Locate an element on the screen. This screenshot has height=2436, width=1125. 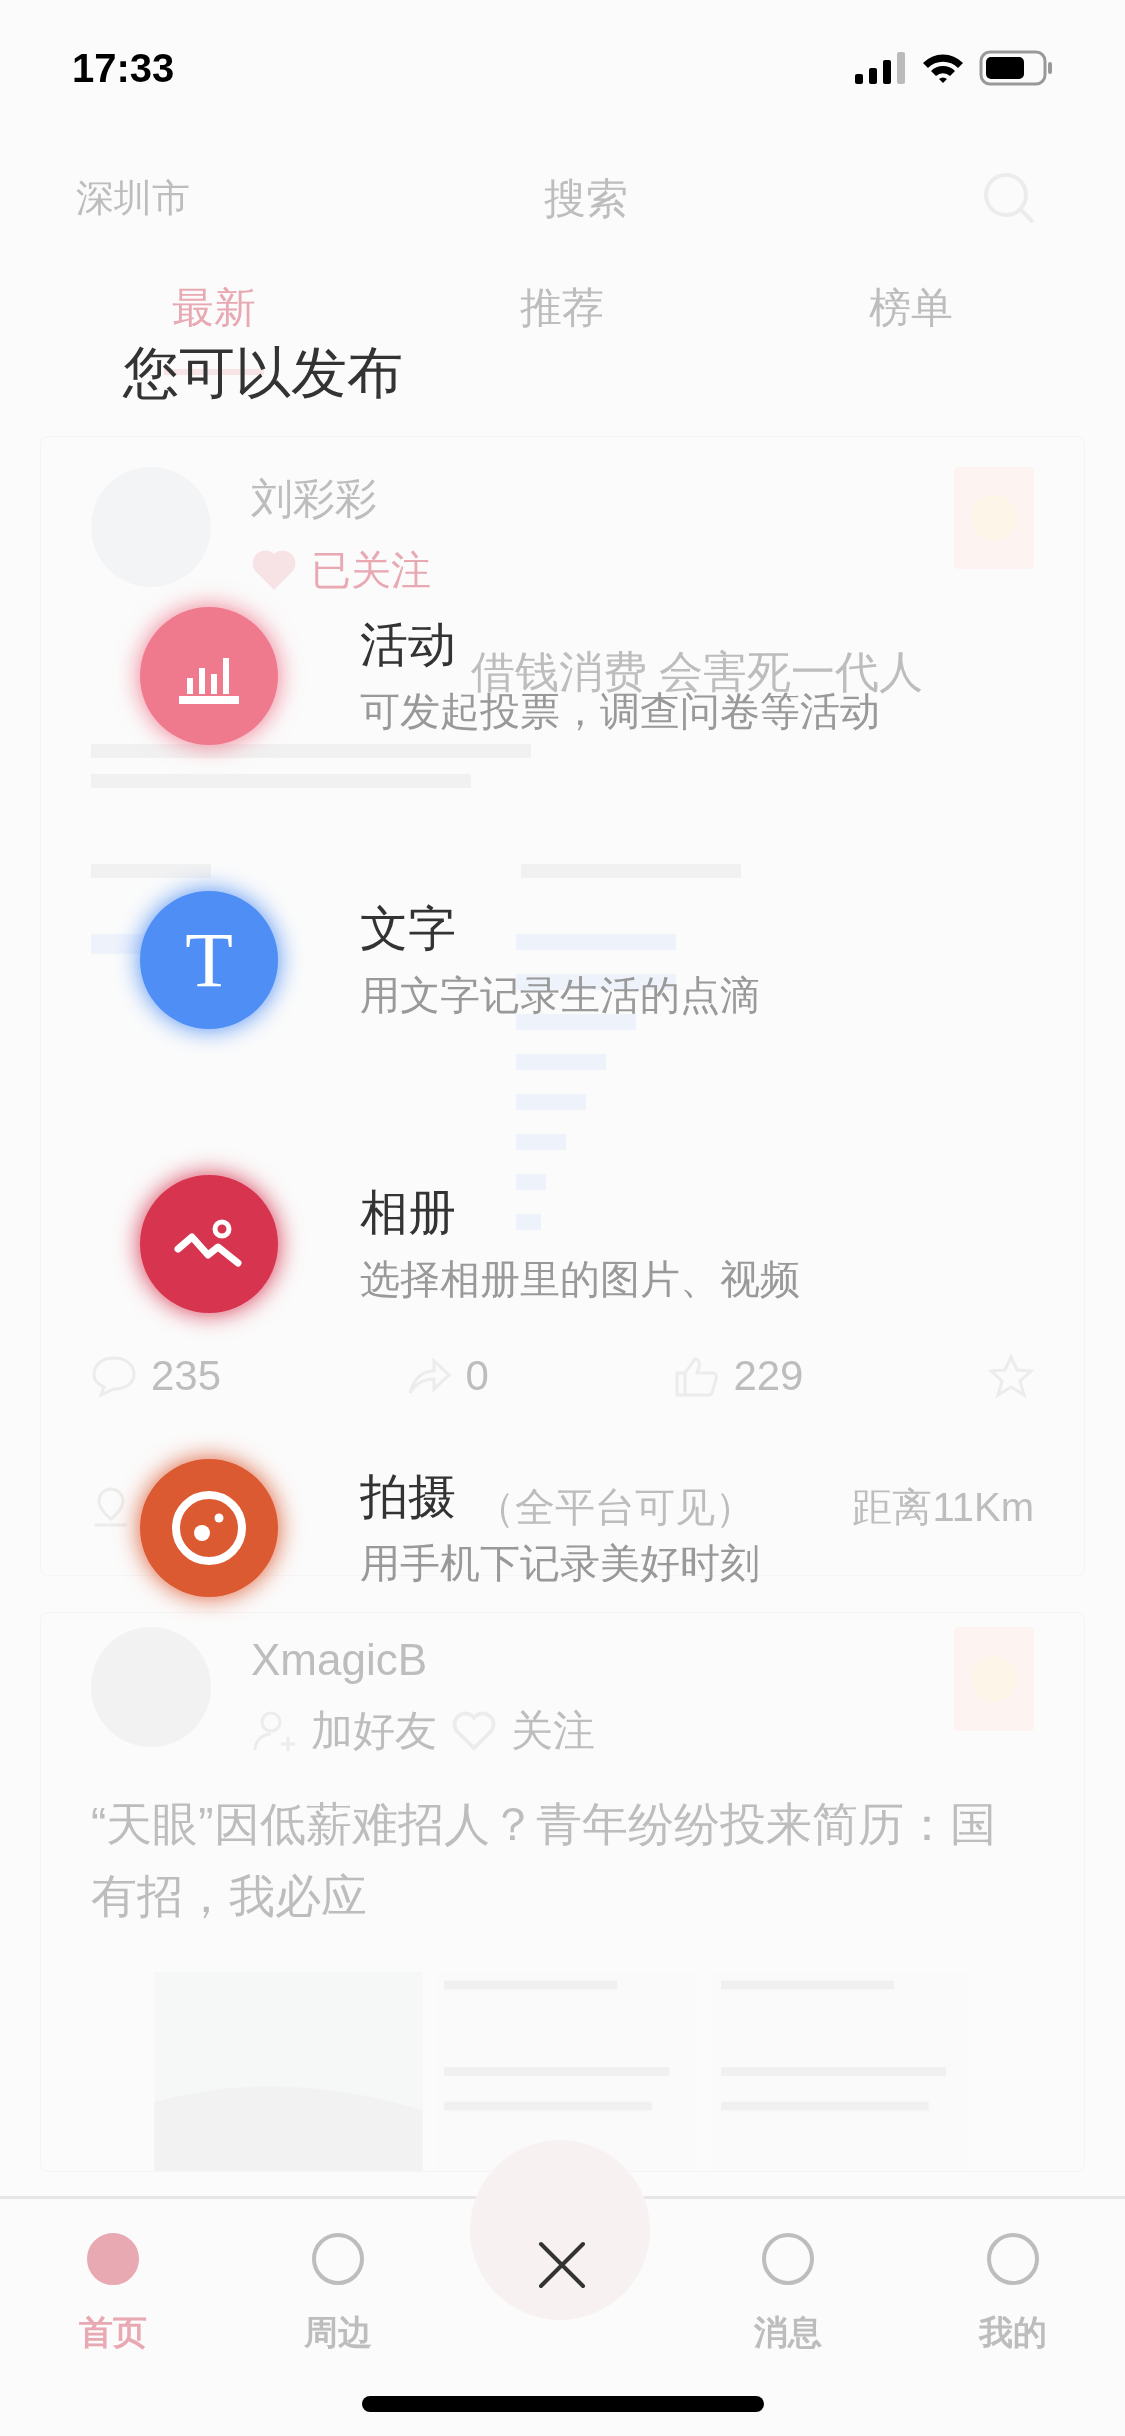
signal-icon is located at coordinates (881, 68).